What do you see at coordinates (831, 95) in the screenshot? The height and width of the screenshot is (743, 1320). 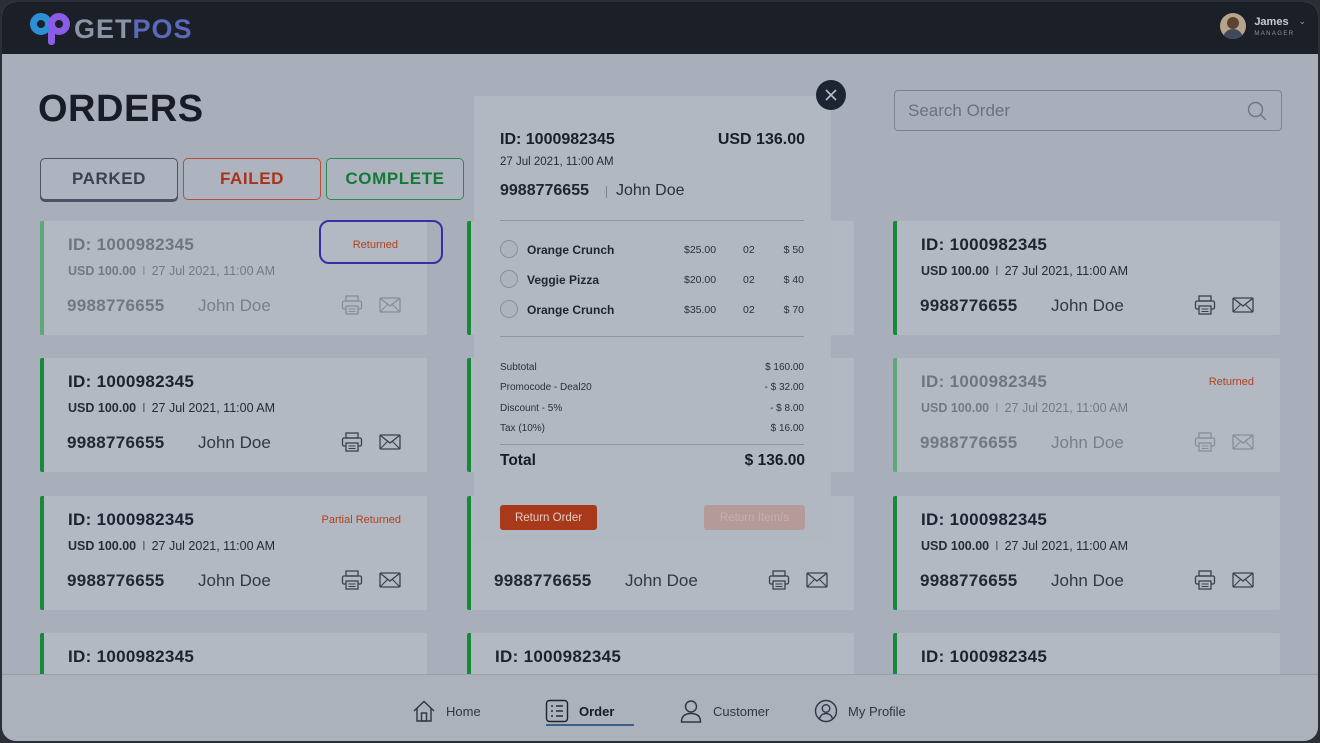 I see `close-modal-button` at bounding box center [831, 95].